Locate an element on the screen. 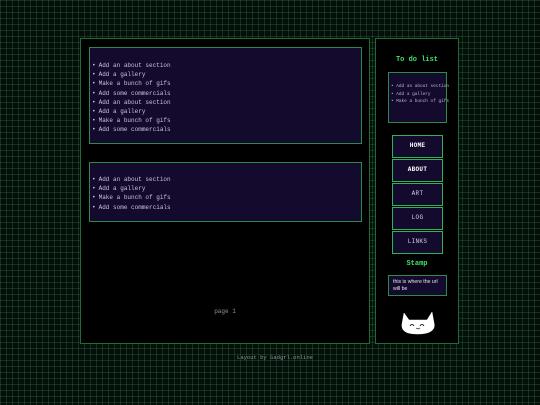 The height and width of the screenshot is (405, 540). stamp-box: this is where the url will be is located at coordinates (417, 285).